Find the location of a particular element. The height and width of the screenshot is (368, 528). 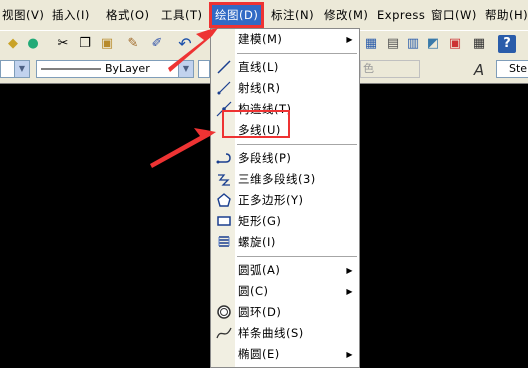

annotation-arrows is located at coordinates (184, 98).